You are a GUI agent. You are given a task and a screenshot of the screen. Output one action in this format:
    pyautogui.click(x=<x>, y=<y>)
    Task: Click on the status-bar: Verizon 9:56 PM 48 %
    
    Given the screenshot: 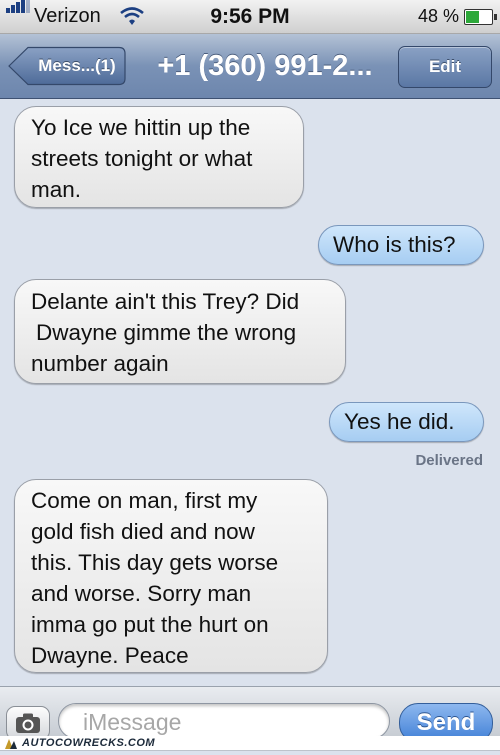 What is the action you would take?
    pyautogui.click(x=250, y=17)
    